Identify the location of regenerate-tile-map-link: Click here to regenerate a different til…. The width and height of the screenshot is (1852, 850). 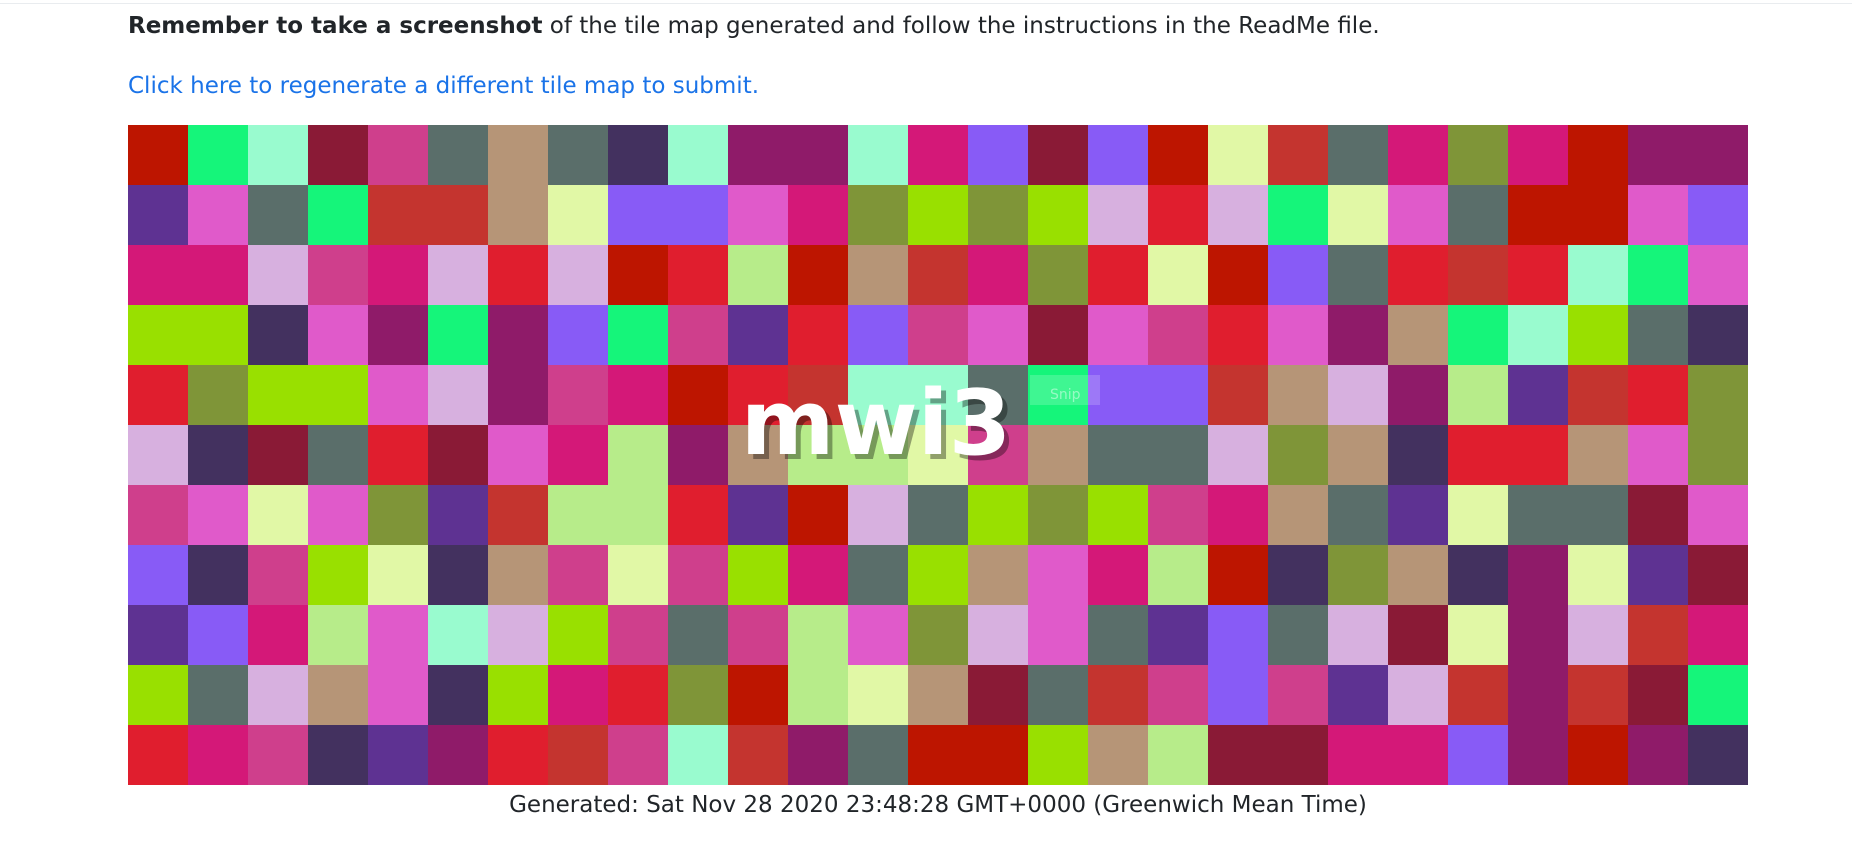
(443, 86).